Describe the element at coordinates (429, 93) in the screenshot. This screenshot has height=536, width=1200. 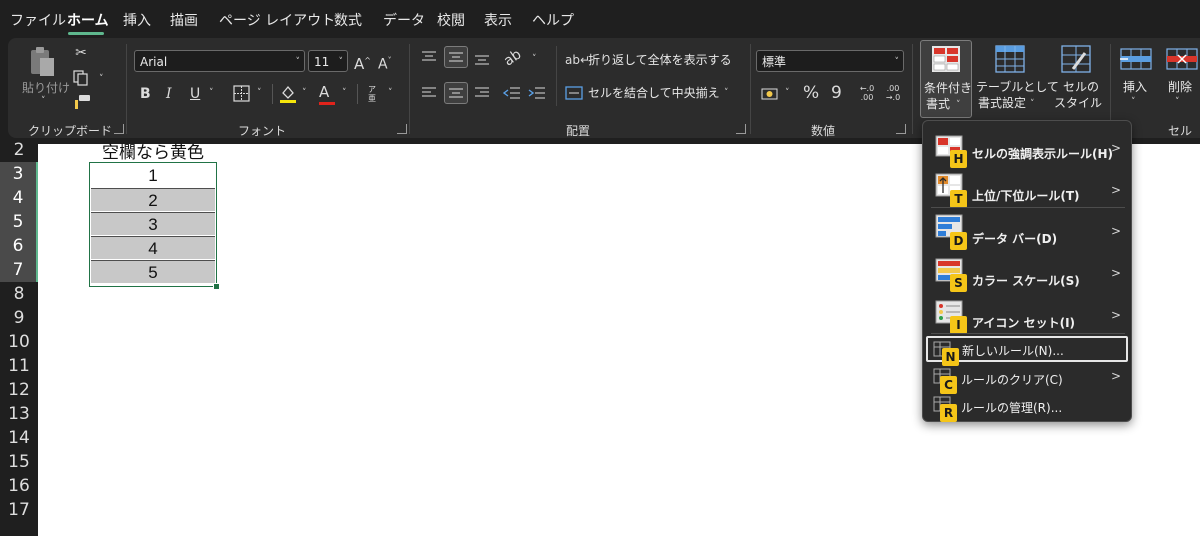
I see `align-left-icon` at that location.